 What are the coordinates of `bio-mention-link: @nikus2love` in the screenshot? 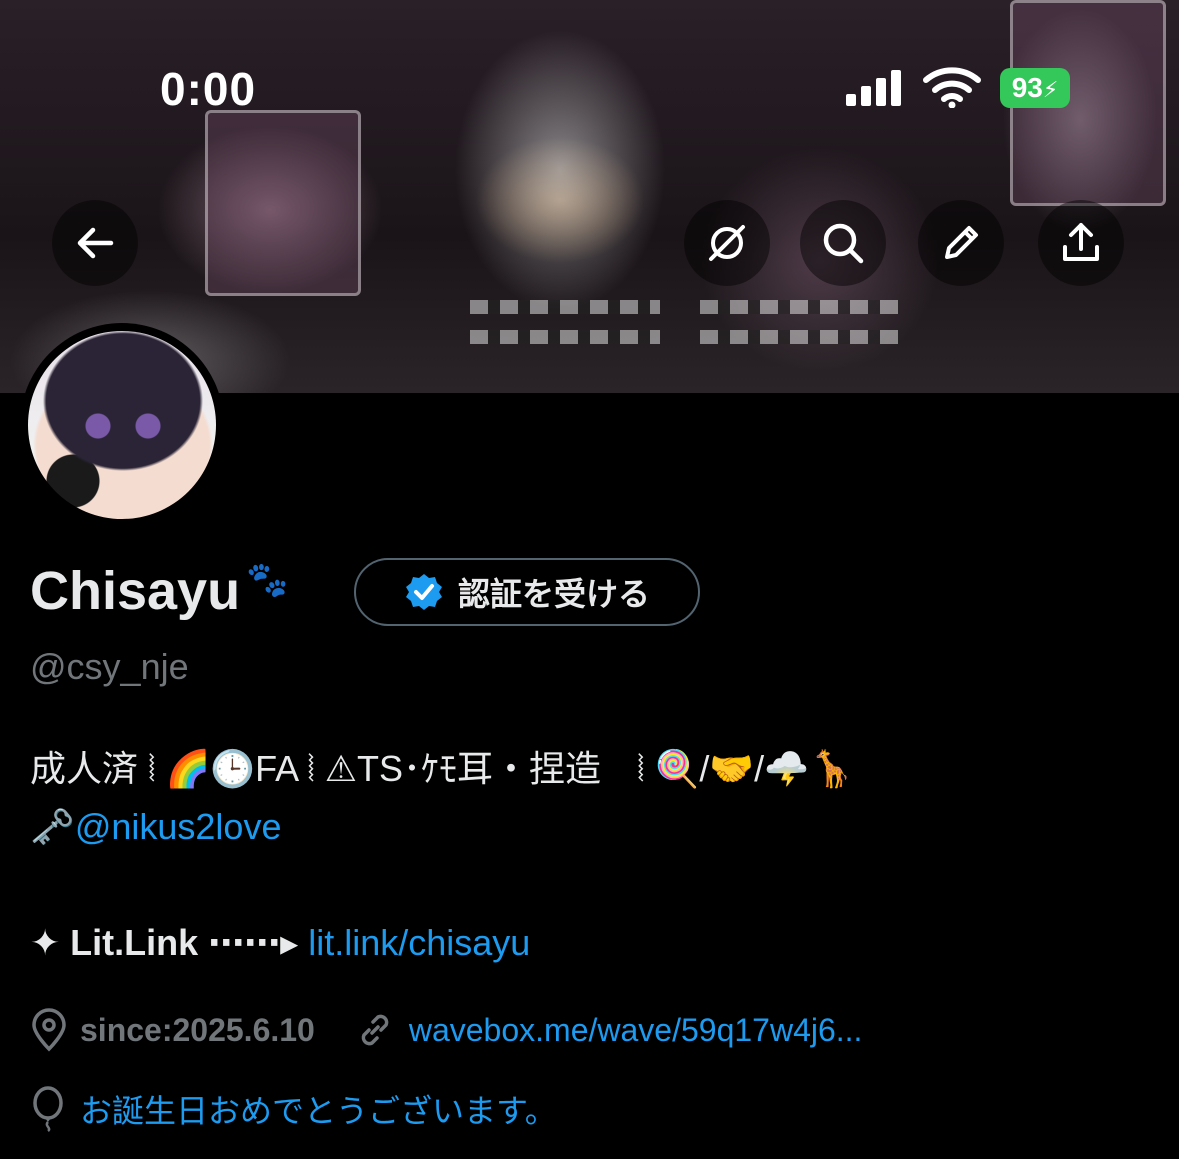 It's located at (178, 826).